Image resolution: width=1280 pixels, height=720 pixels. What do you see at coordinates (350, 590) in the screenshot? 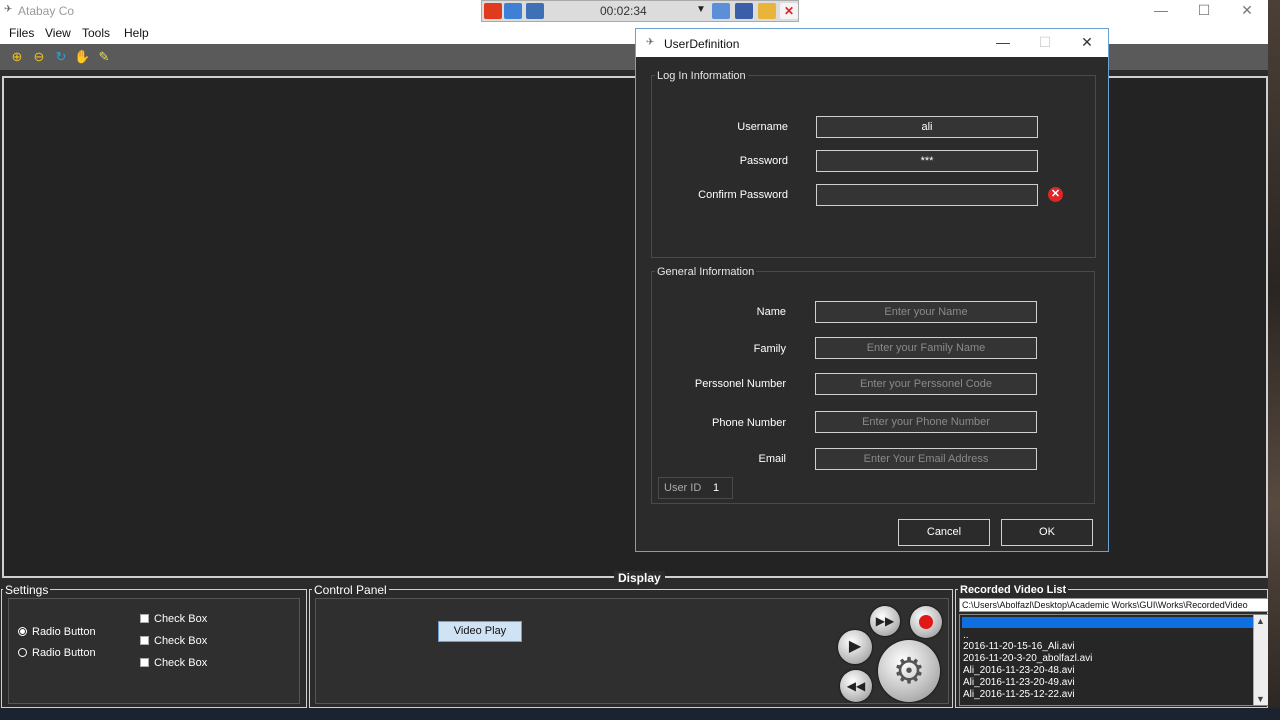
I see `control-panel-label: Control Panel` at bounding box center [350, 590].